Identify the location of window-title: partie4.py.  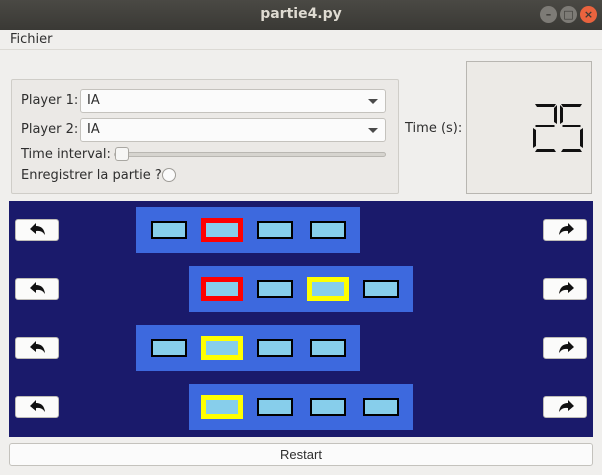
(301, 14).